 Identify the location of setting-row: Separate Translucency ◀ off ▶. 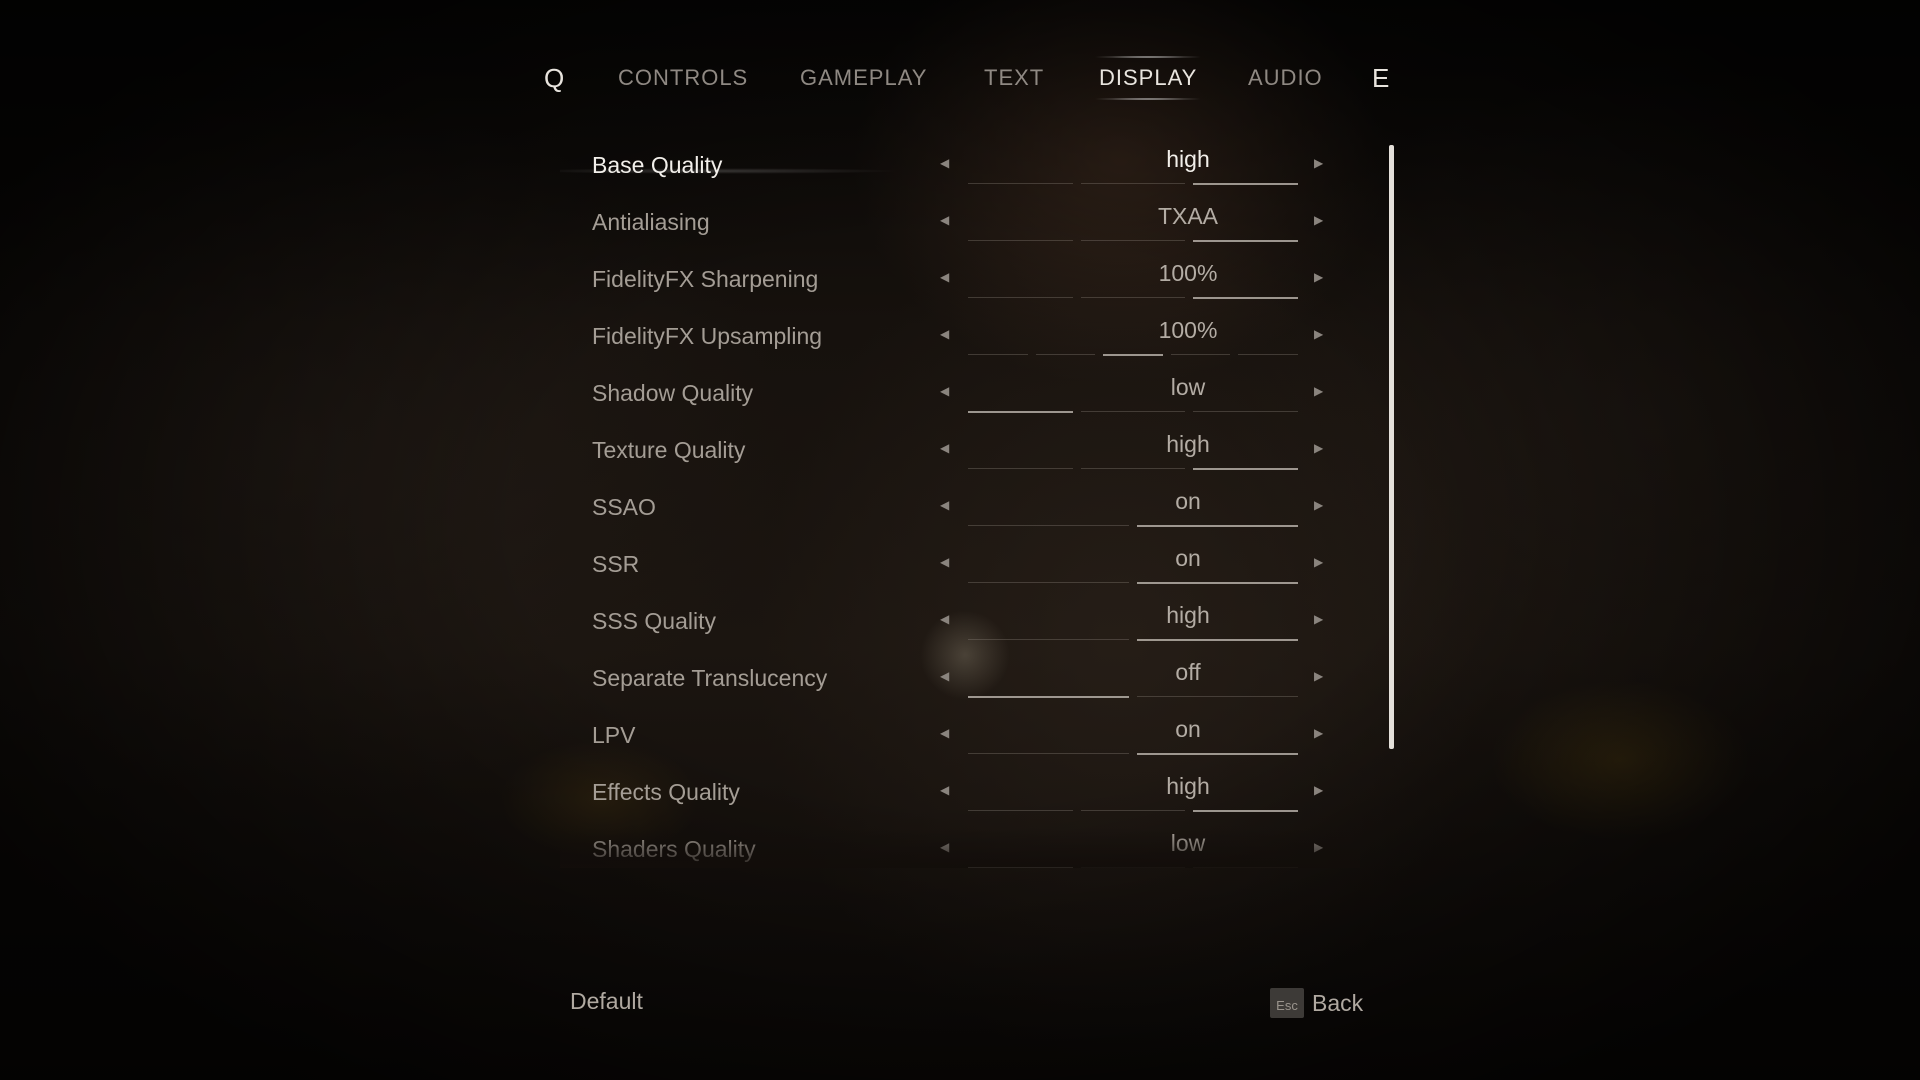
(960, 677).